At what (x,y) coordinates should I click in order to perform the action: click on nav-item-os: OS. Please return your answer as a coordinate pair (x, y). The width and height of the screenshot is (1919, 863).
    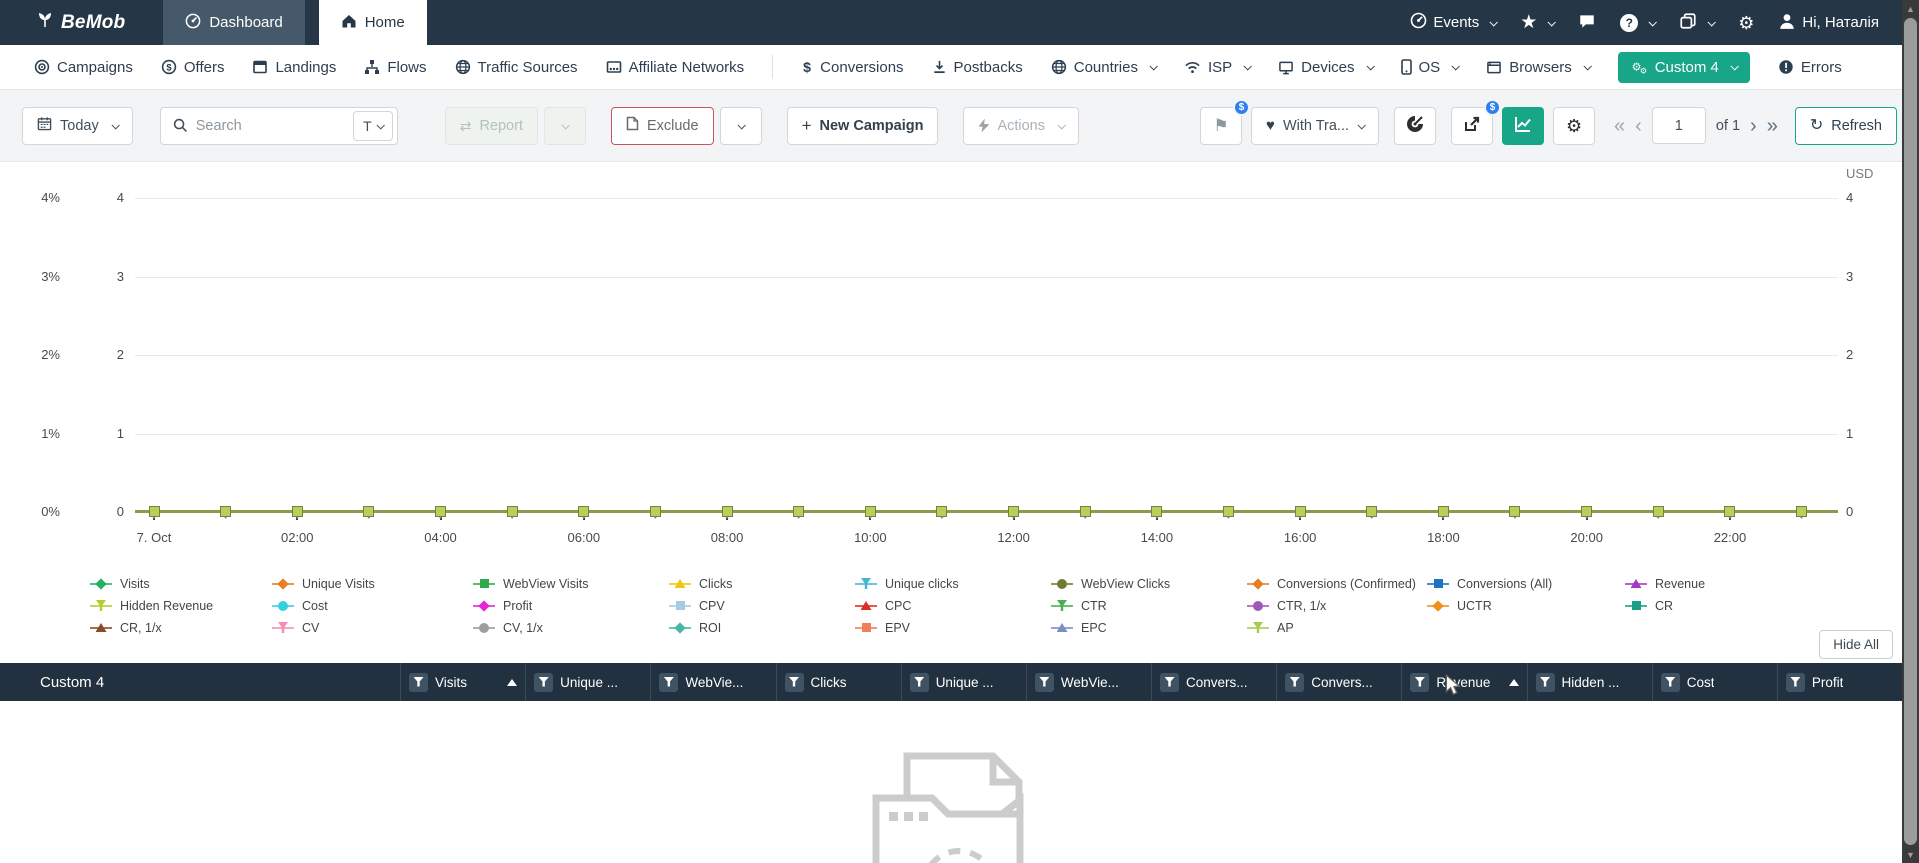
    Looking at the image, I should click on (1430, 67).